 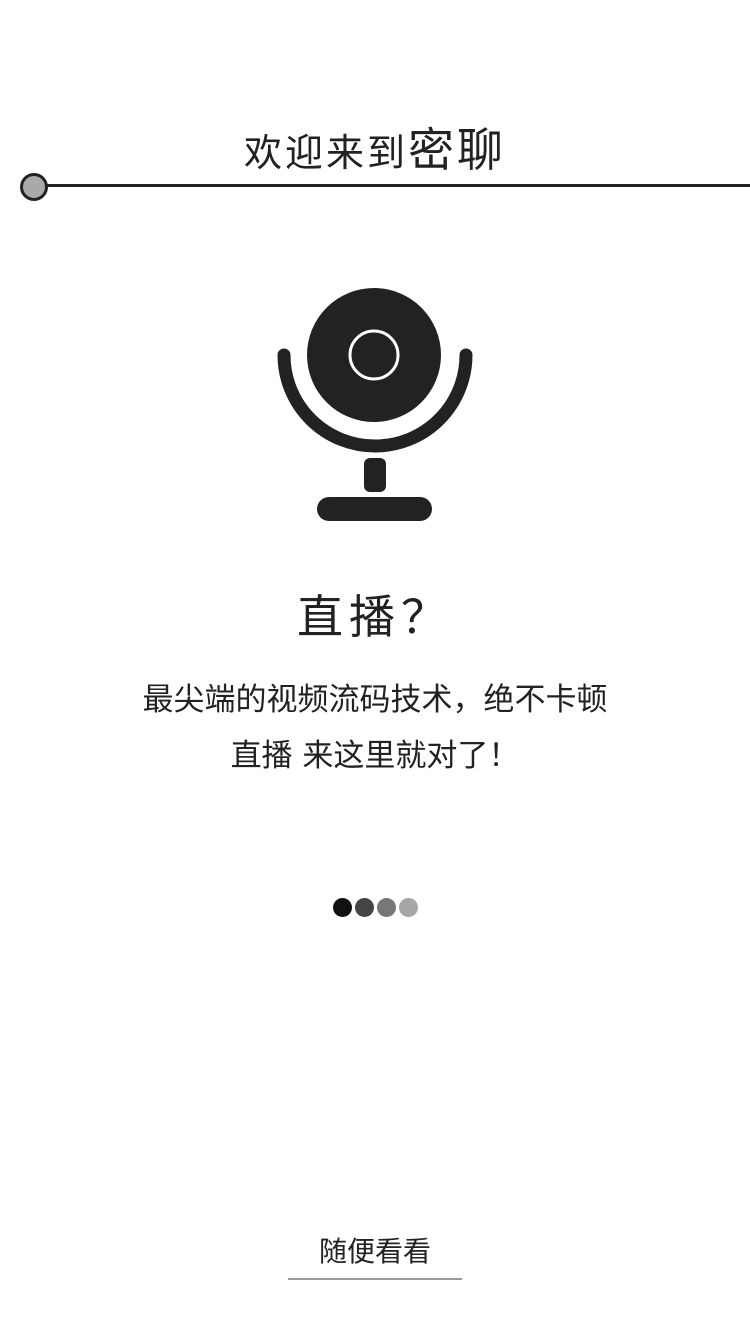 I want to click on header-divider, so click(x=392, y=185).